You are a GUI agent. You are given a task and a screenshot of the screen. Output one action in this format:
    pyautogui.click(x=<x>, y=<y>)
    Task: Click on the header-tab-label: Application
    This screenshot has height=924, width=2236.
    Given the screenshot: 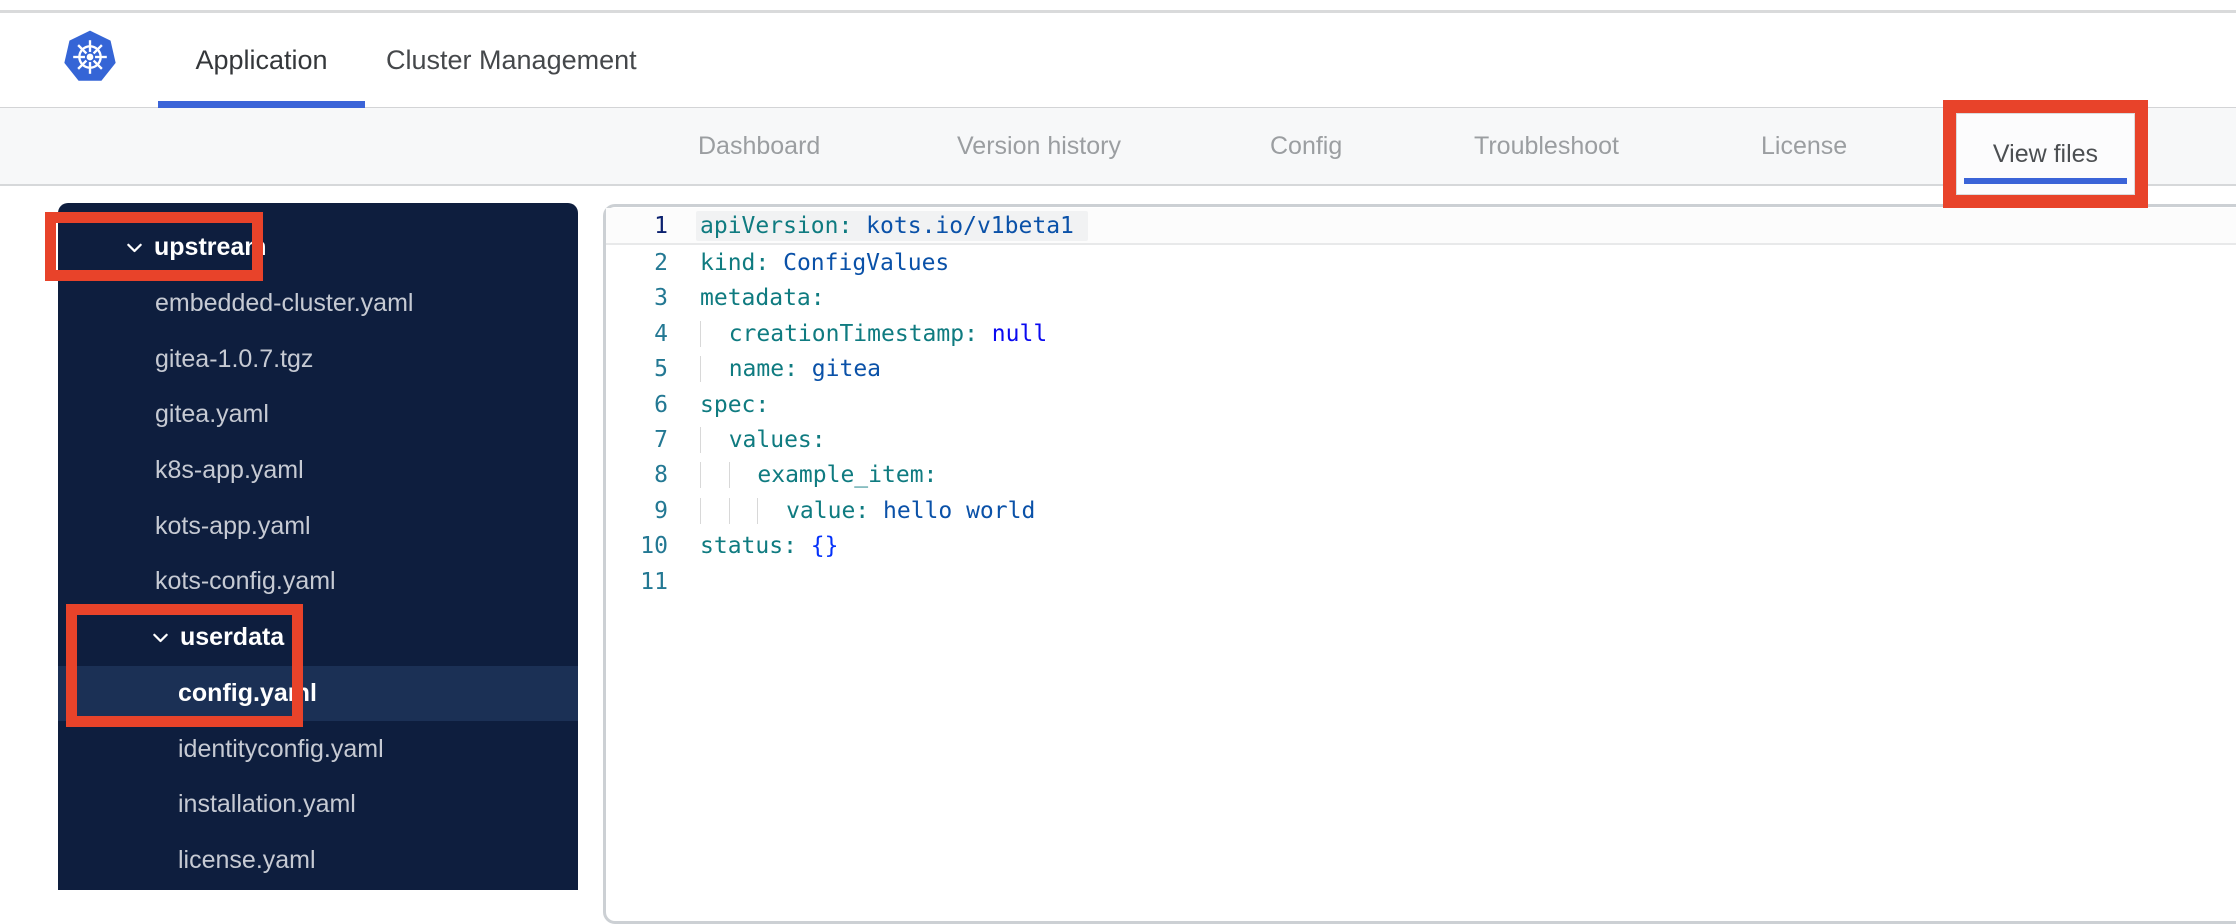 What is the action you would take?
    pyautogui.click(x=261, y=59)
    